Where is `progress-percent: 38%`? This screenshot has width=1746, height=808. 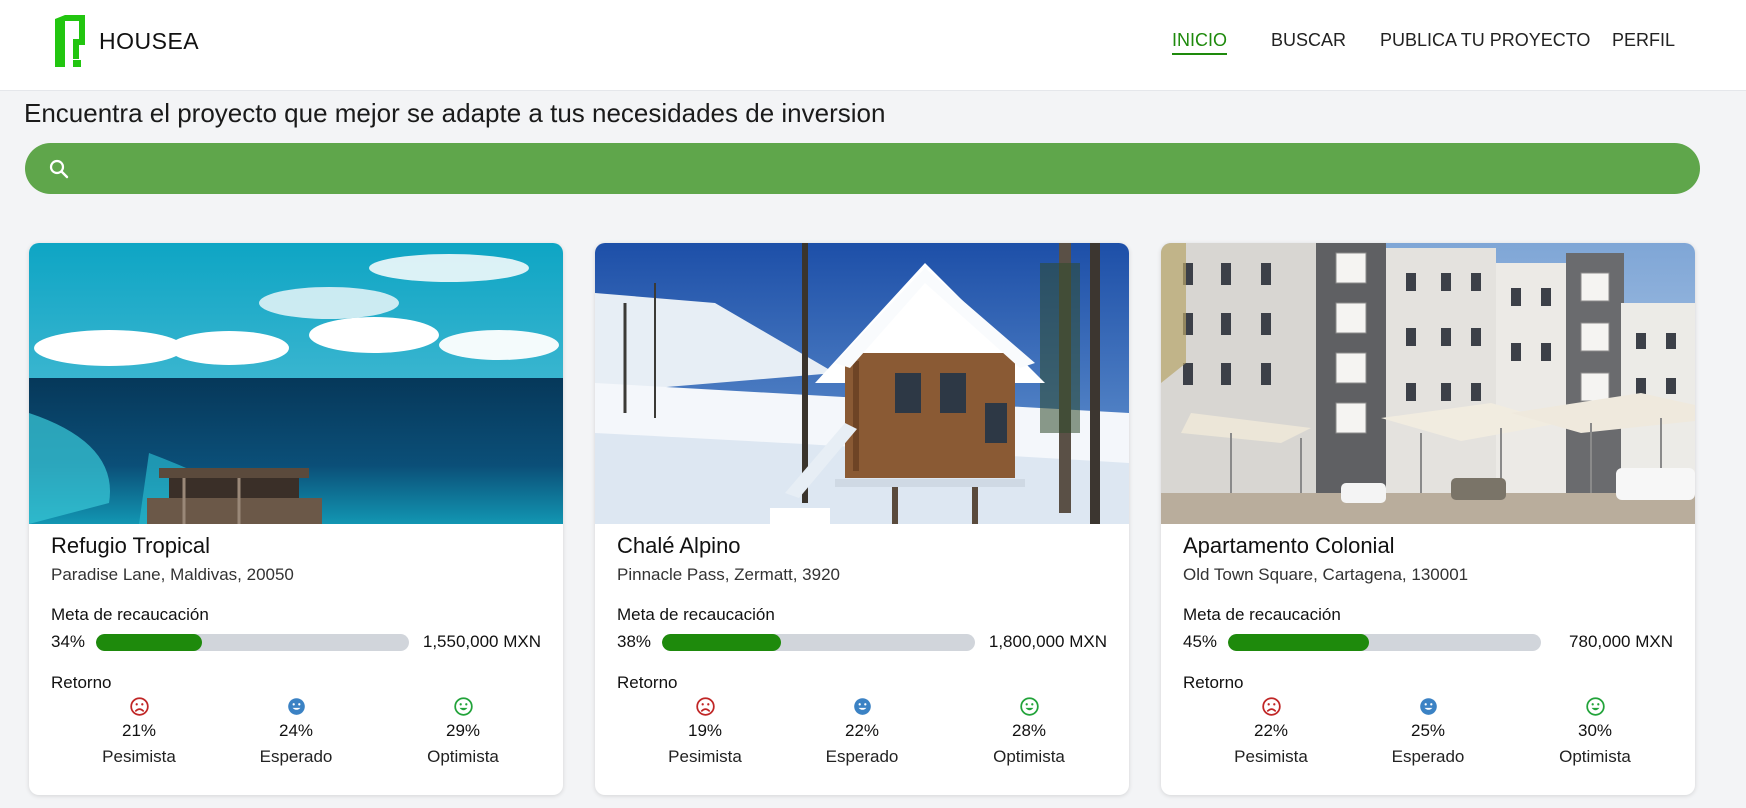 progress-percent: 38% is located at coordinates (634, 641).